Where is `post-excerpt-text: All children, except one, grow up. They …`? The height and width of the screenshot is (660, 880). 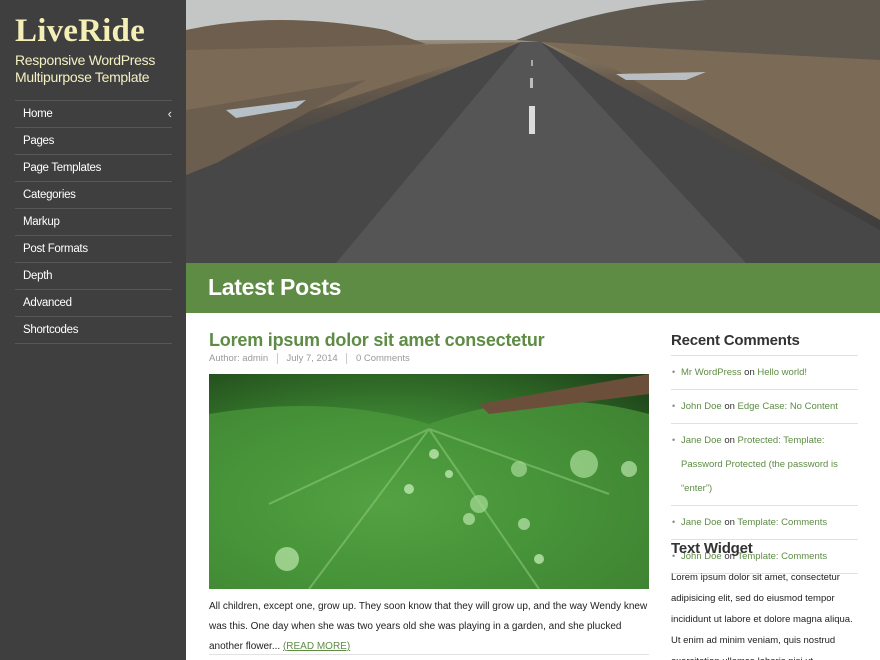 post-excerpt-text: All children, except one, grow up. They … is located at coordinates (428, 626).